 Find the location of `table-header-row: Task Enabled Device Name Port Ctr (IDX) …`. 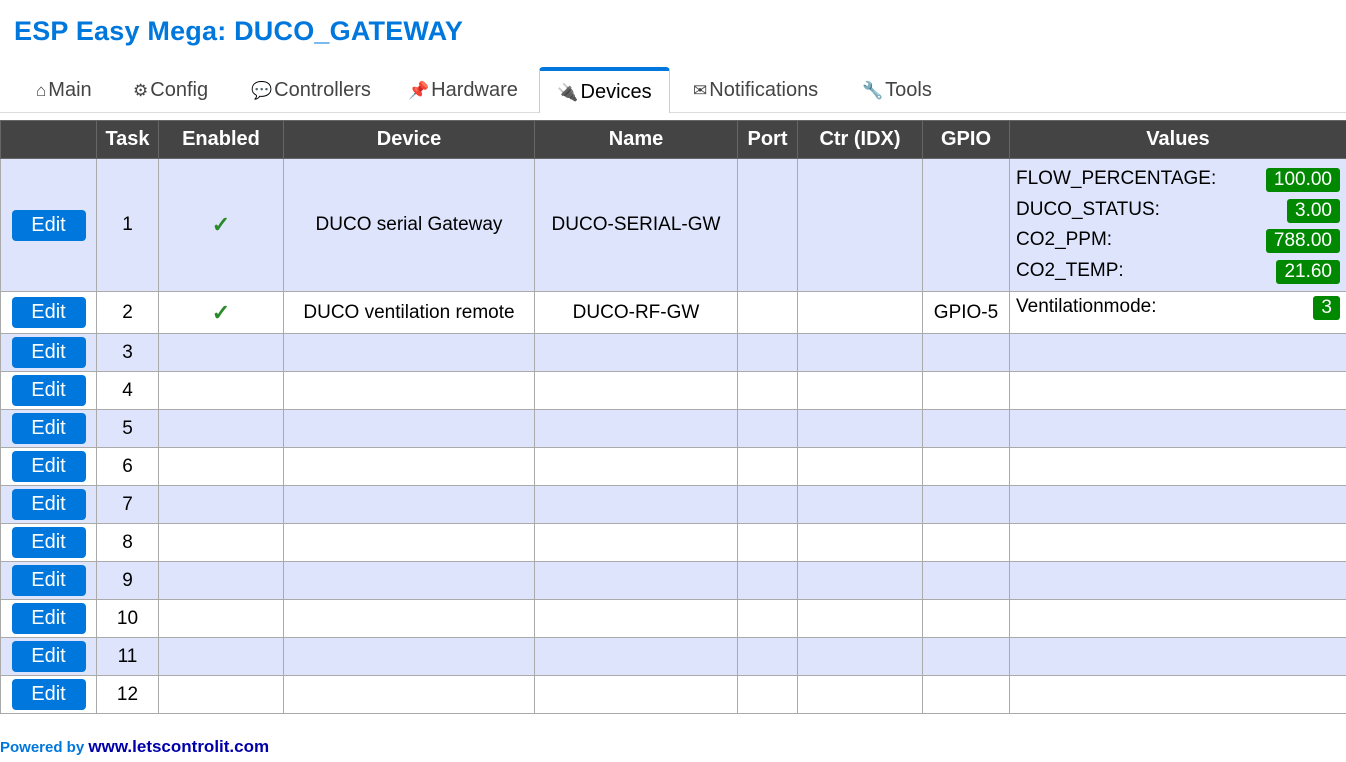

table-header-row: Task Enabled Device Name Port Ctr (IDX) … is located at coordinates (673, 139).